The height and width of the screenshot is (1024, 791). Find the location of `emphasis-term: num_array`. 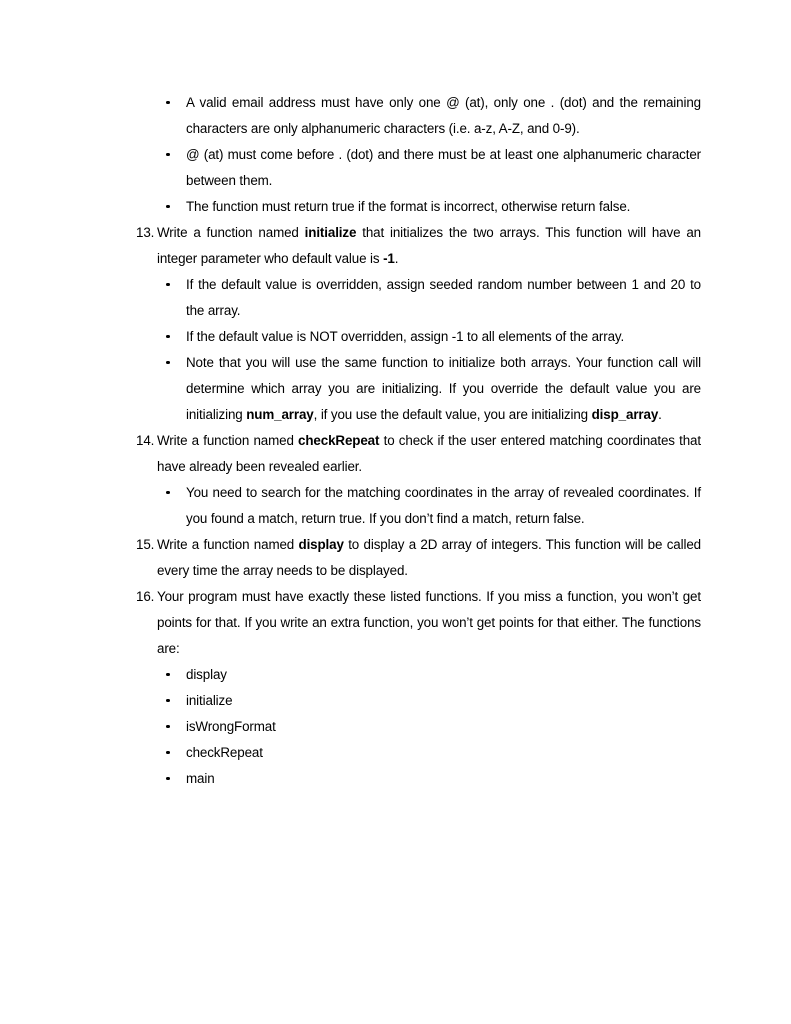

emphasis-term: num_array is located at coordinates (280, 414).